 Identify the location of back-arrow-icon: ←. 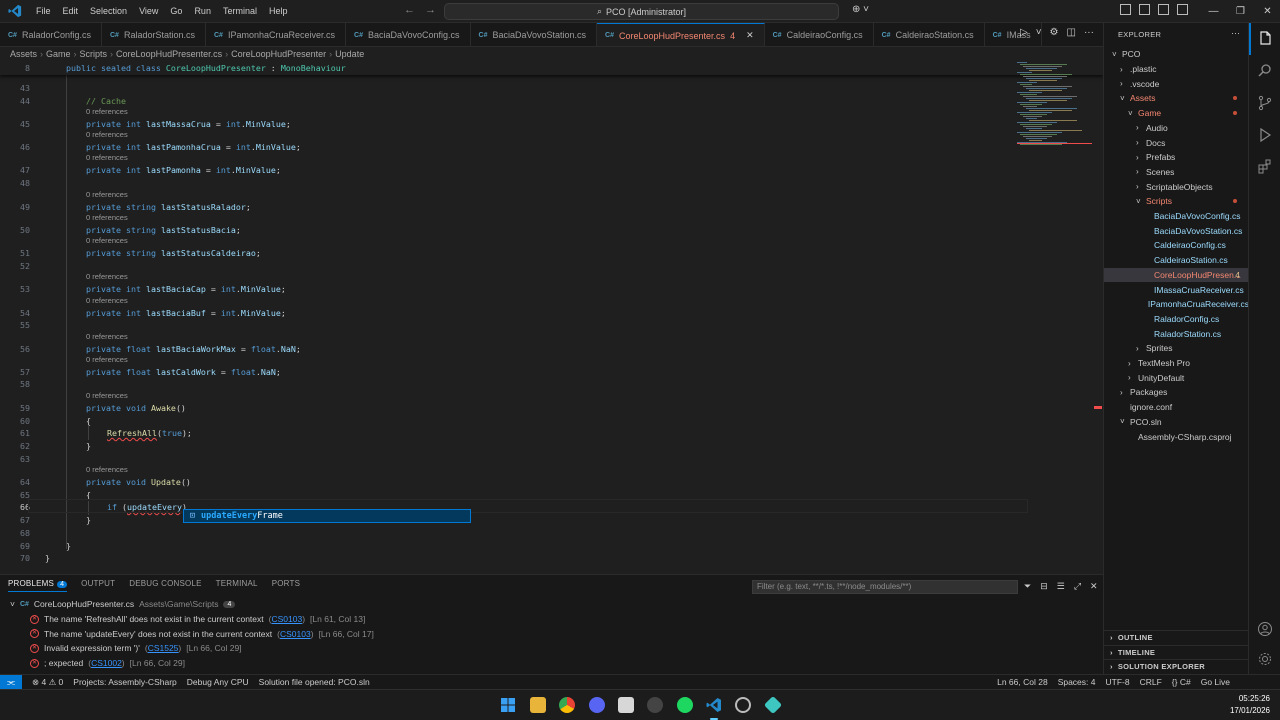
(409, 10).